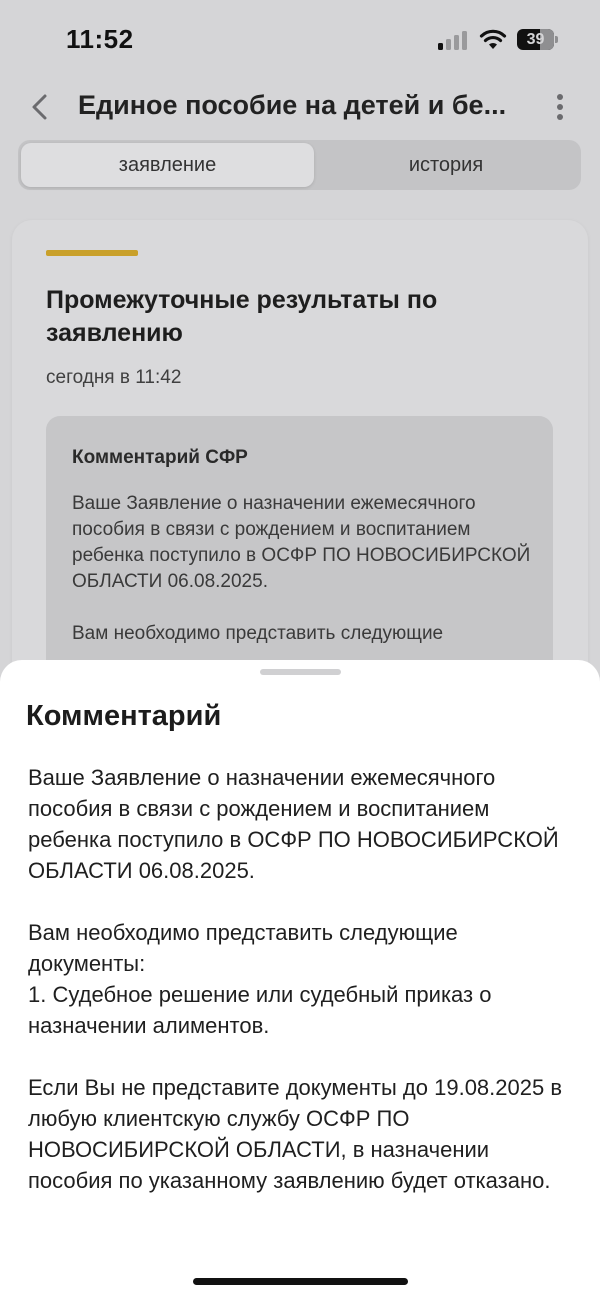  What do you see at coordinates (100, 39) in the screenshot?
I see `status-time: 11:52` at bounding box center [100, 39].